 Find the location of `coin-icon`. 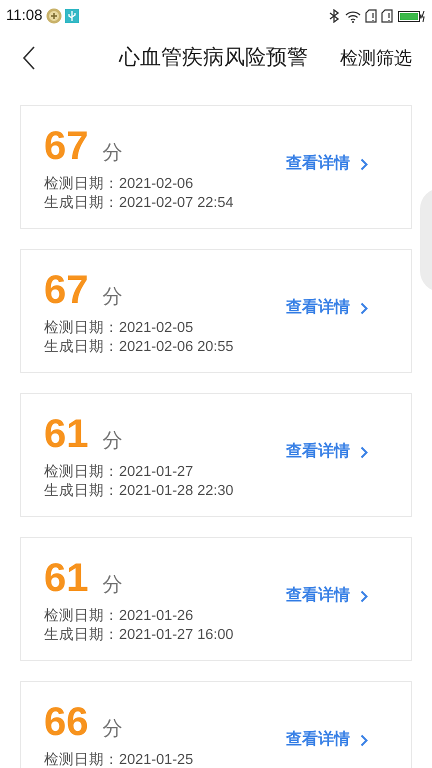

coin-icon is located at coordinates (54, 16).